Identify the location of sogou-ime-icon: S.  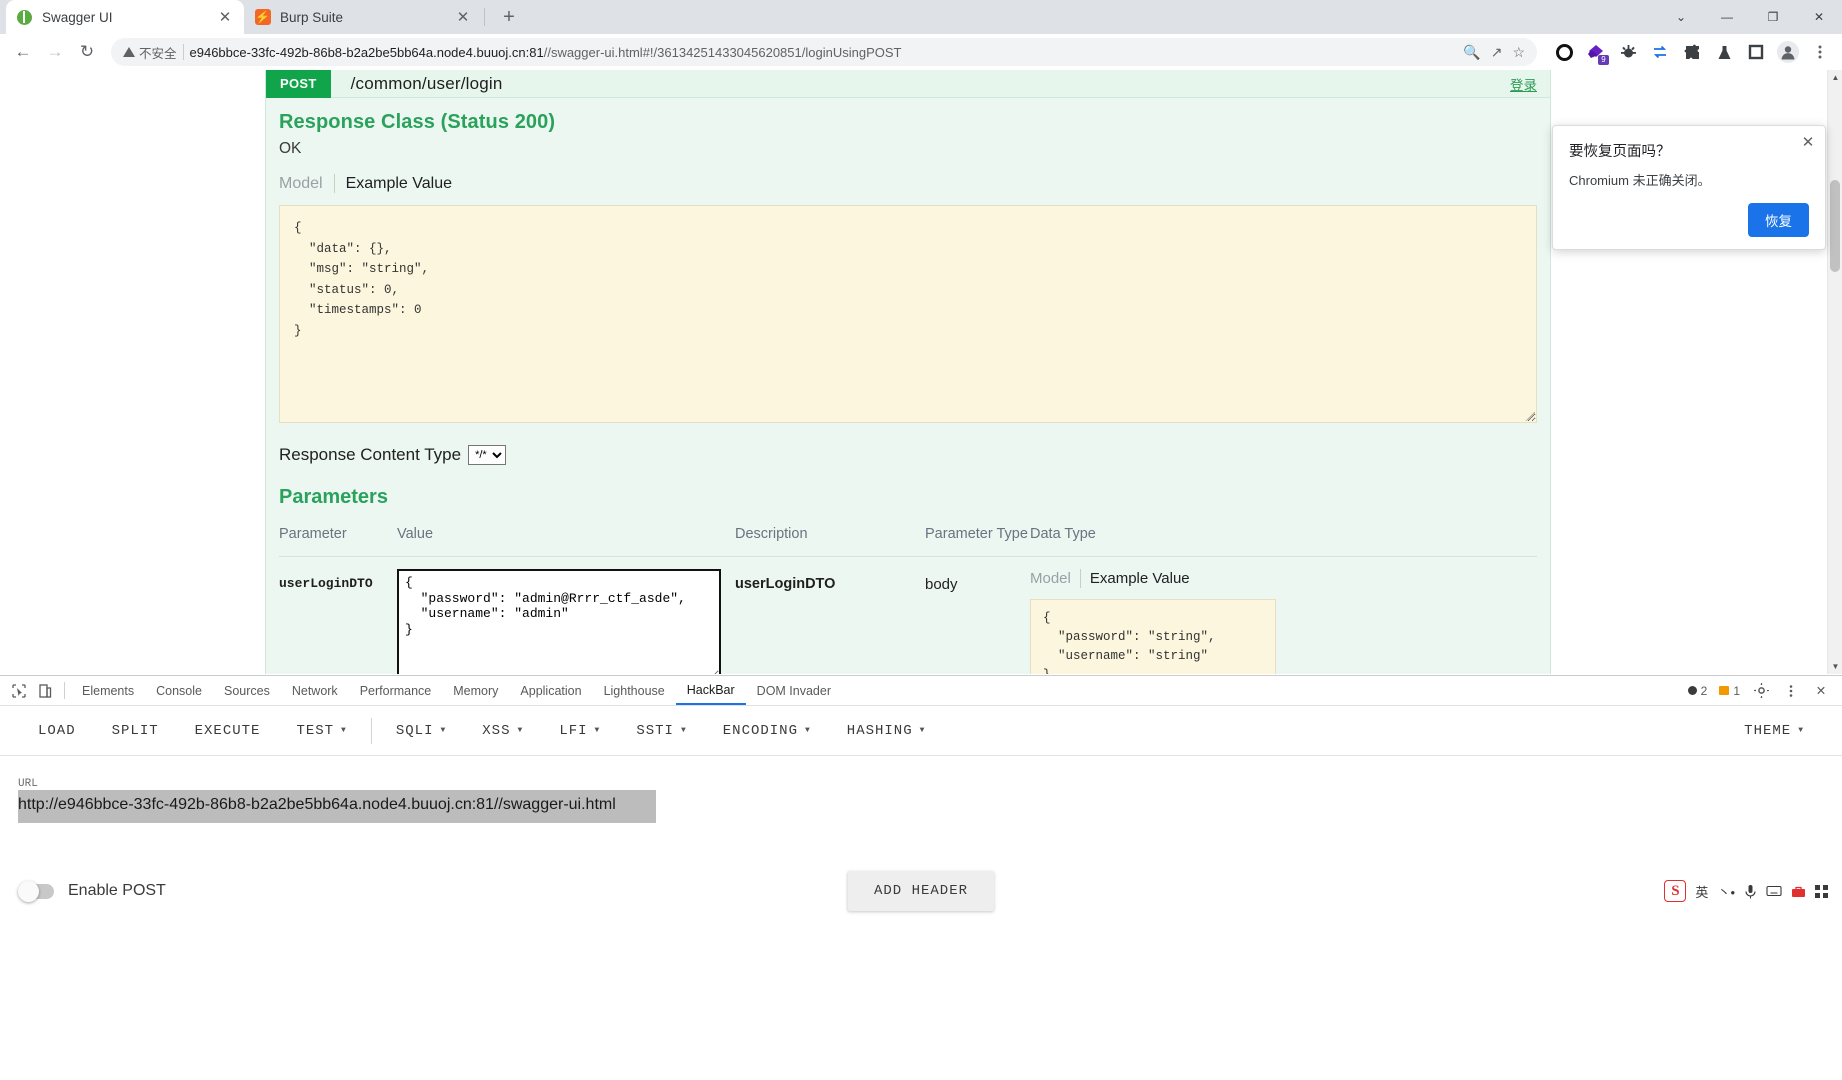
(1675, 891).